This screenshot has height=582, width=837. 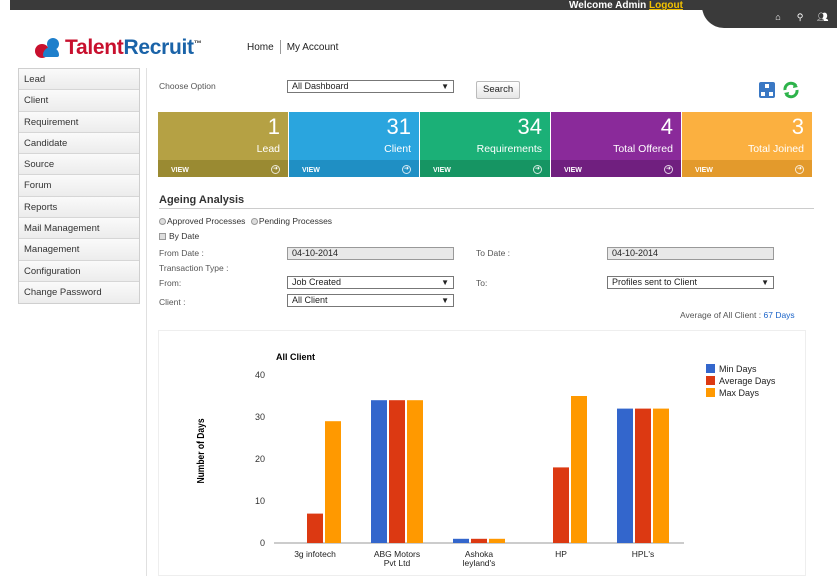 I want to click on top-nav: Home My Account, so click(x=292, y=47).